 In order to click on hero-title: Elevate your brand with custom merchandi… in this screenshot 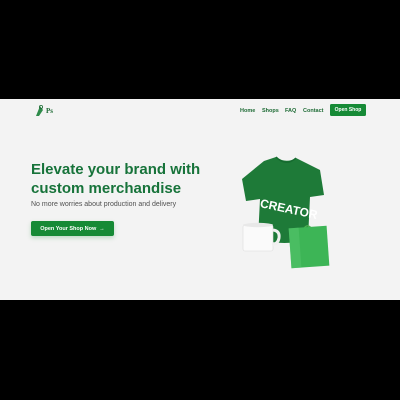, I will do `click(116, 179)`.